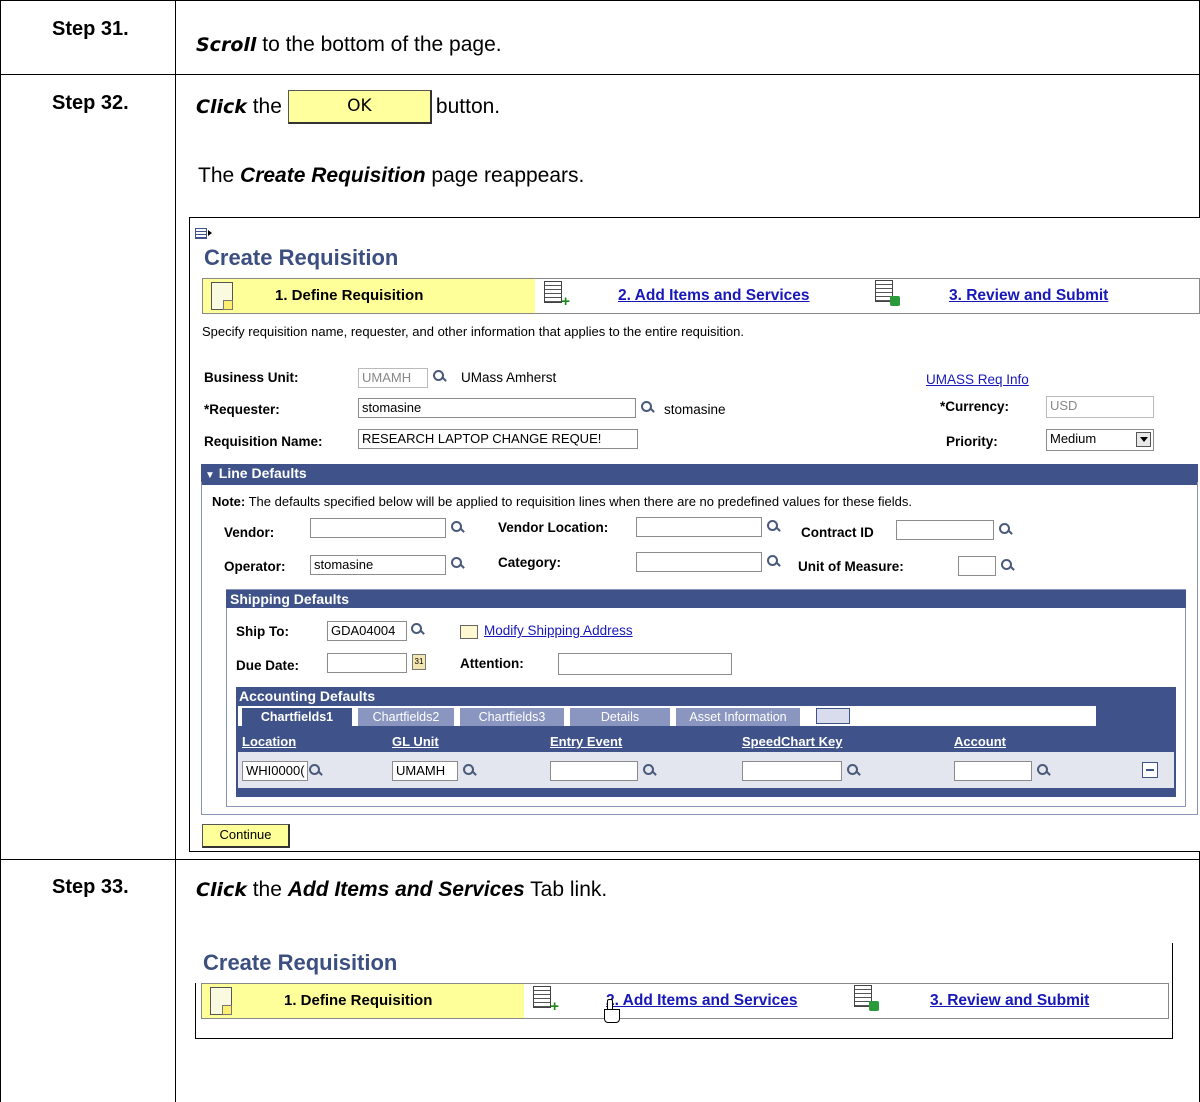 The width and height of the screenshot is (1200, 1102). I want to click on tab-chartfields3: Chartfields3, so click(512, 717).